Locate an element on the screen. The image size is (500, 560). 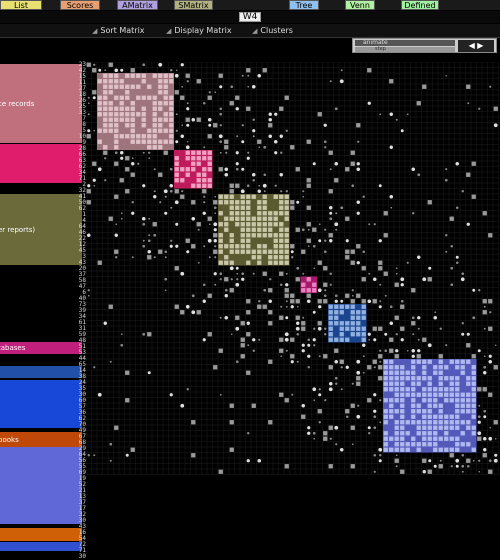
group-bar: books is located at coordinates (41, 439).